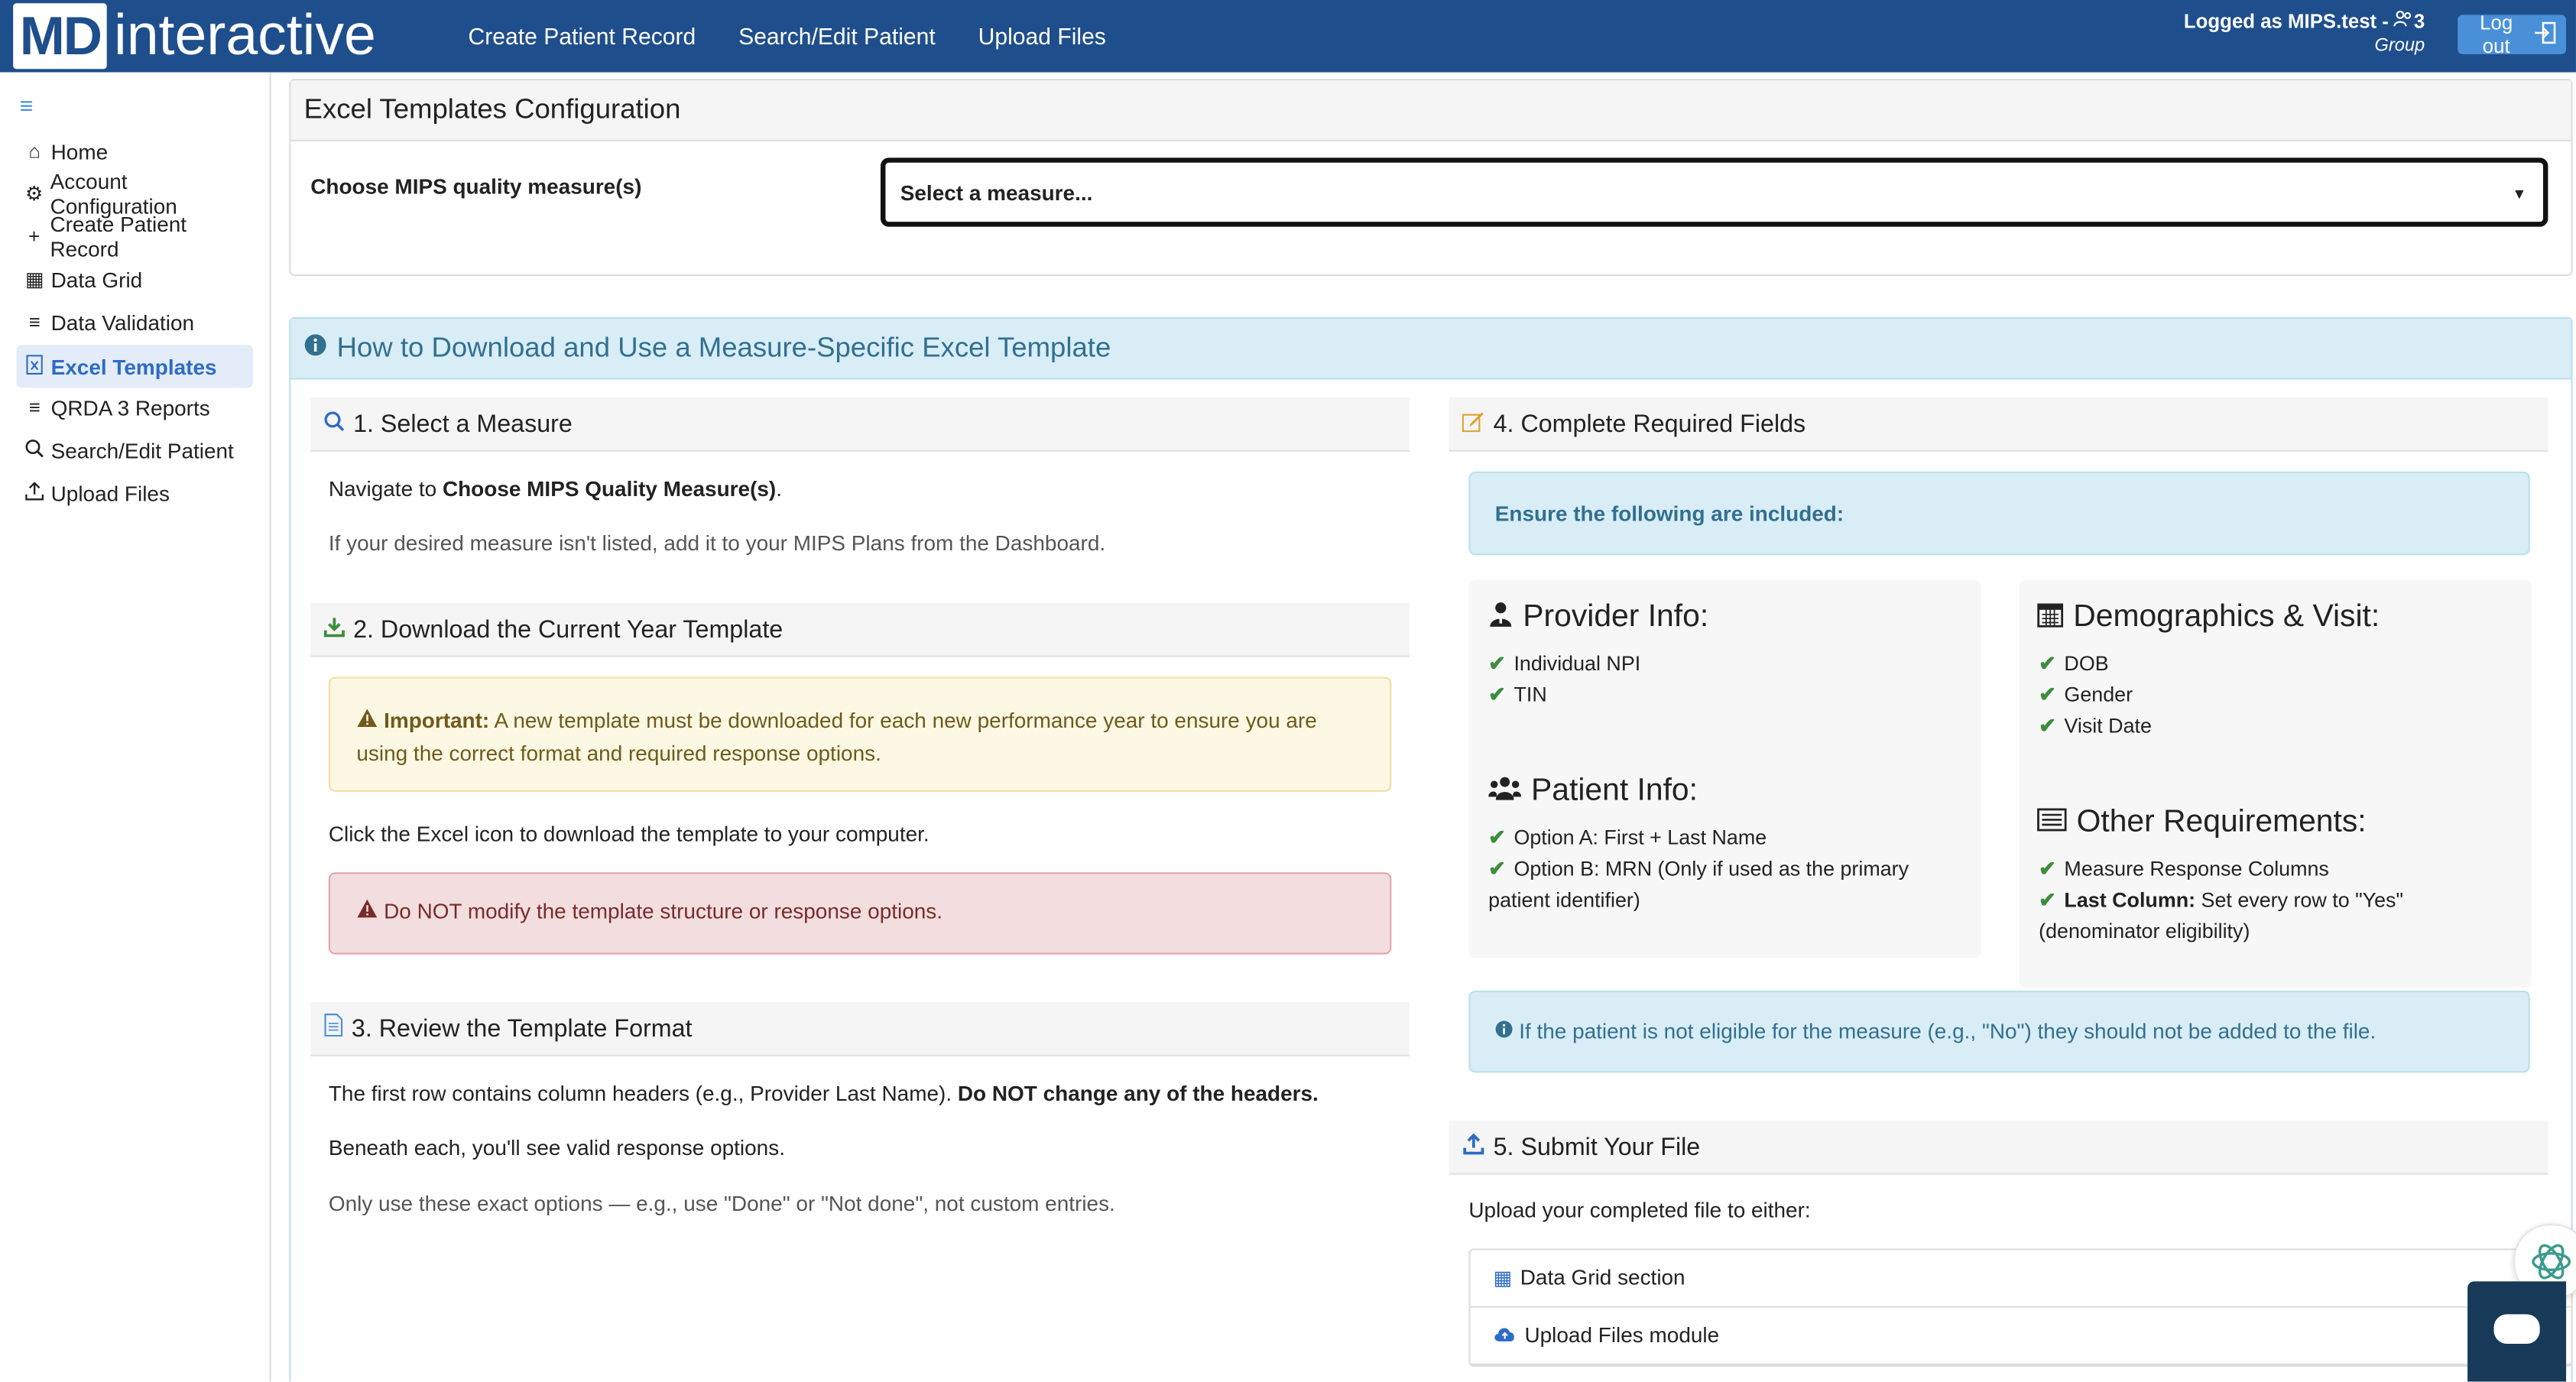  Describe the element at coordinates (2399, 46) in the screenshot. I see `user-role: Group` at that location.